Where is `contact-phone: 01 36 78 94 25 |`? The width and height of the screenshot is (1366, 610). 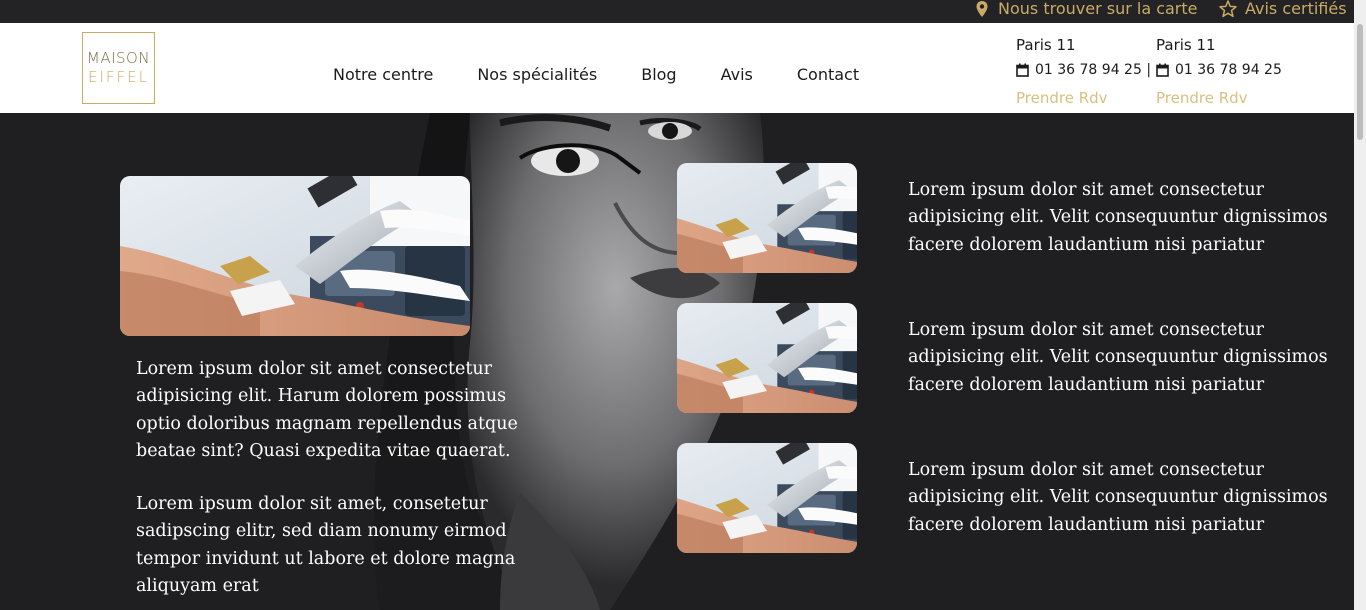
contact-phone: 01 36 78 94 25 | is located at coordinates (1086, 70).